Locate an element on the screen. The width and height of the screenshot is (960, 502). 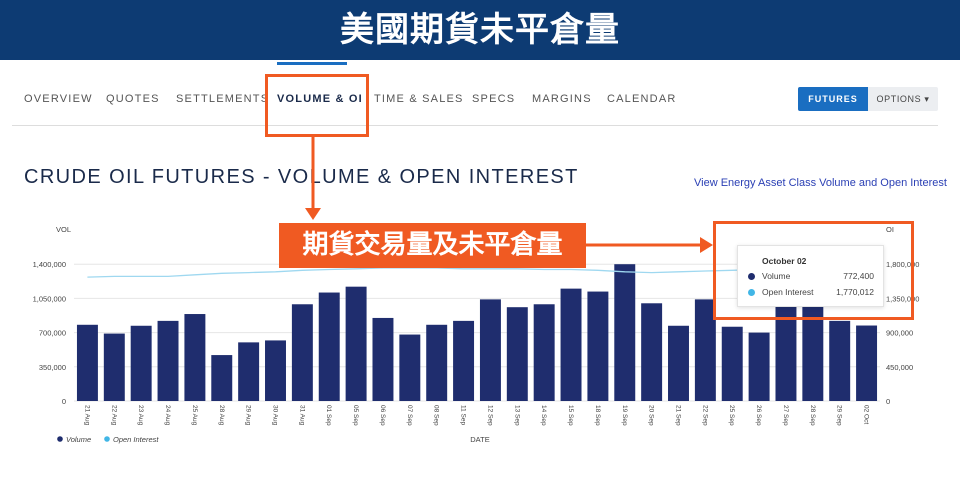
x-tick-label: 21 Aug is located at coordinates (86, 415).